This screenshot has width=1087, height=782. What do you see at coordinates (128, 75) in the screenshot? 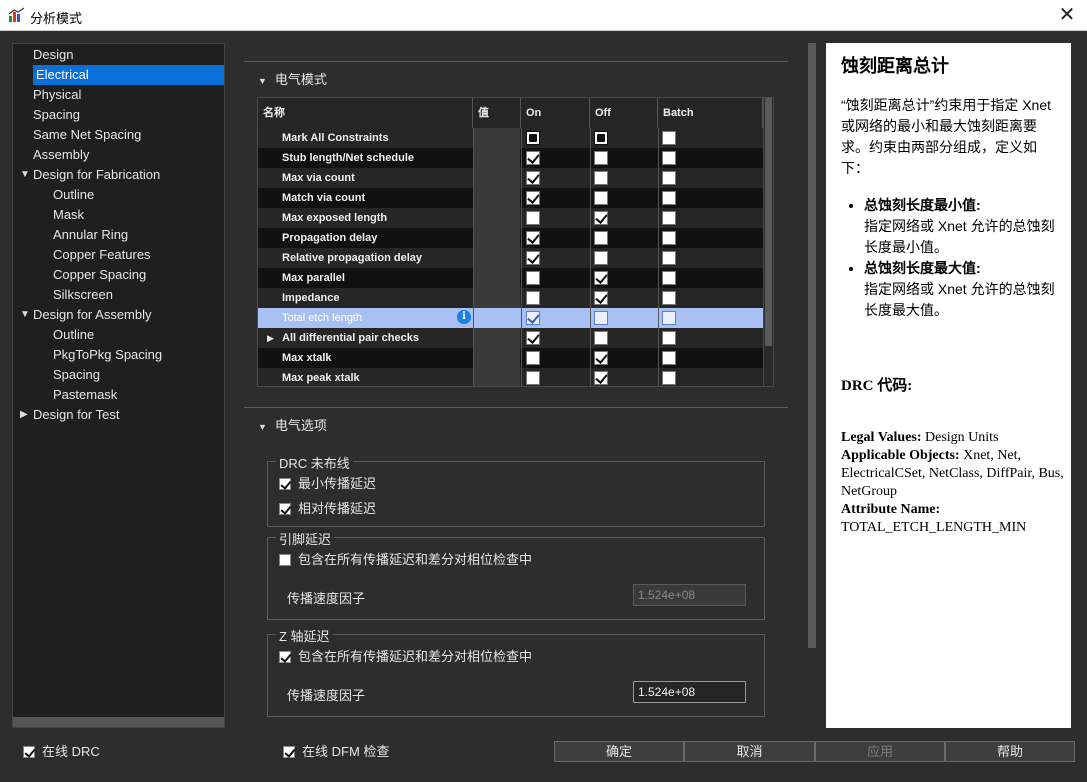
I see `tree-item: Electrical` at bounding box center [128, 75].